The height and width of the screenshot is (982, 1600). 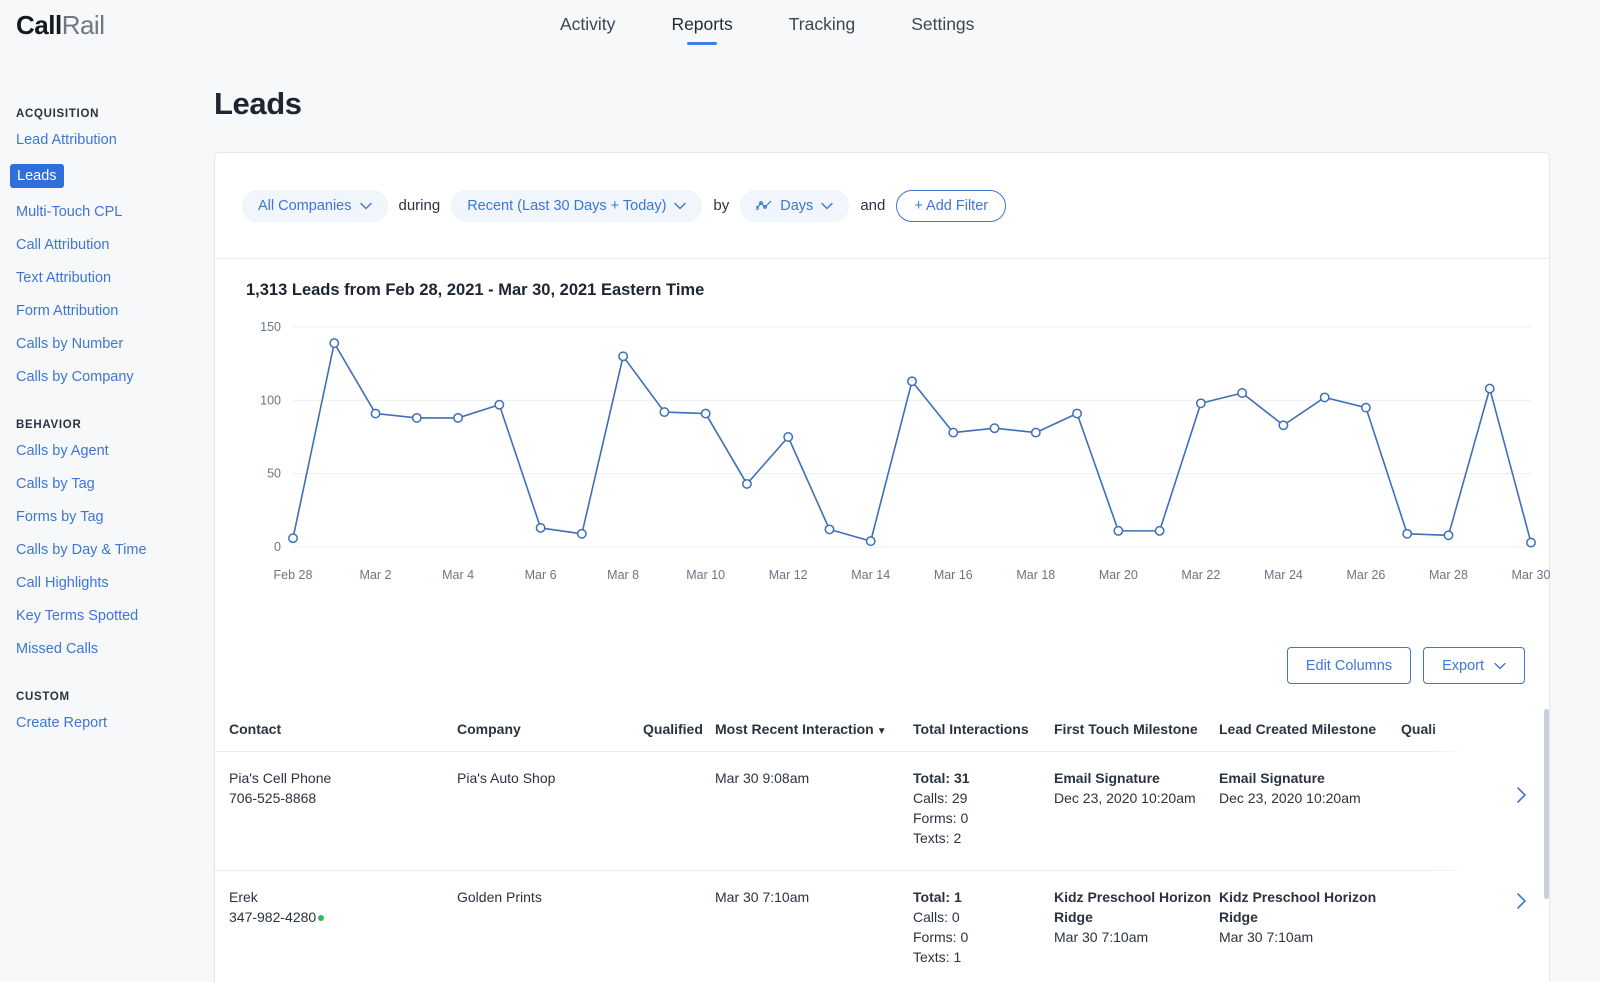 I want to click on sidebar-item-missed-calls: Missed Calls, so click(x=57, y=649).